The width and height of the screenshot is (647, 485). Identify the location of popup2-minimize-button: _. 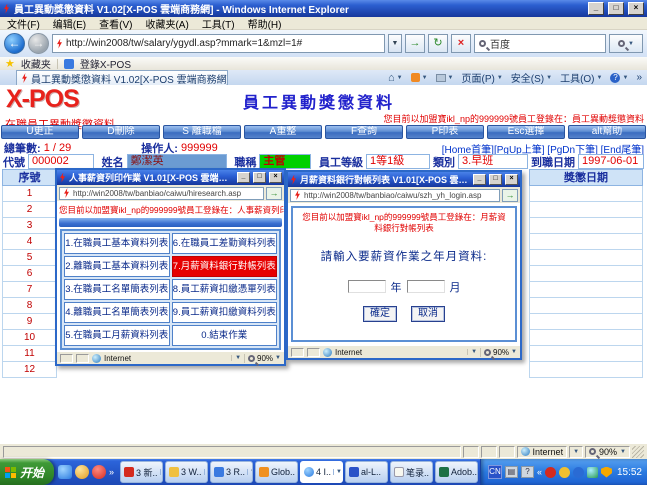
(479, 179).